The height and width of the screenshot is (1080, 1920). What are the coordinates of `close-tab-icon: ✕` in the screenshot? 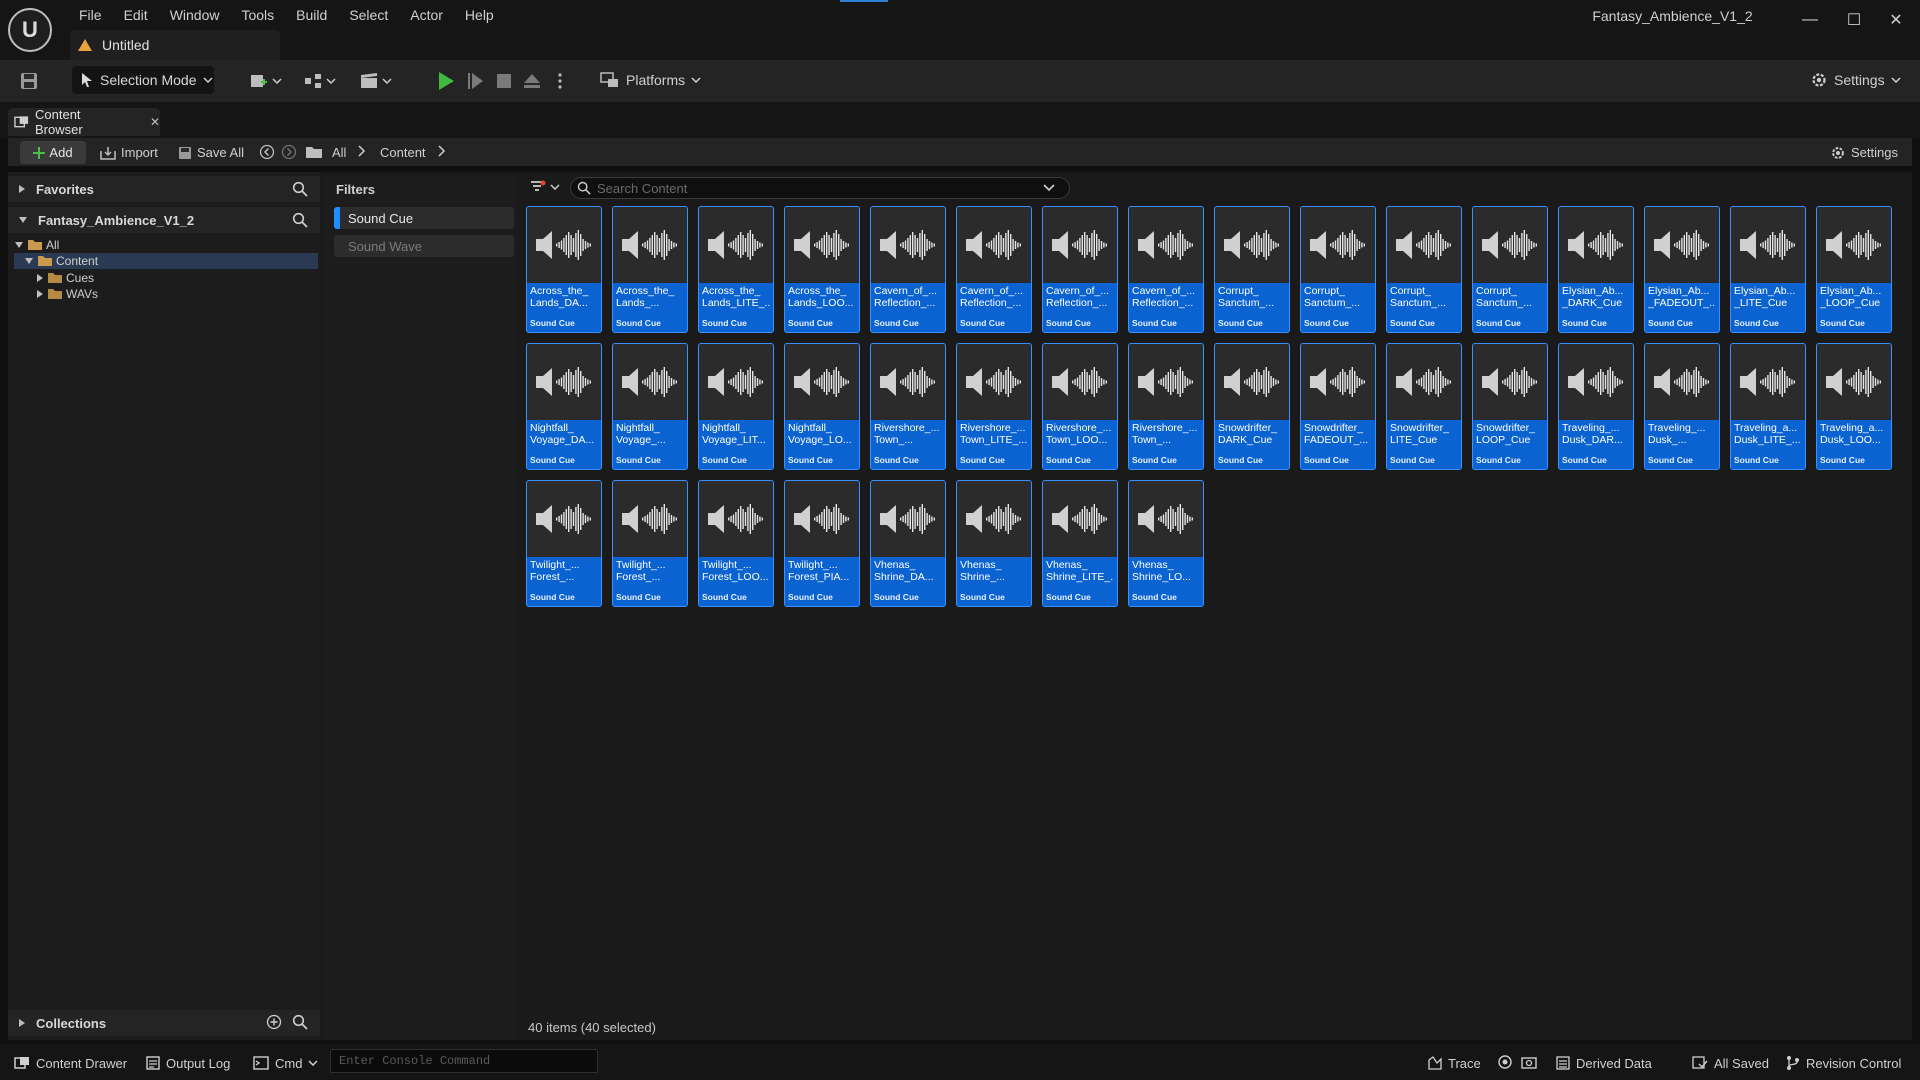 It's located at (155, 122).